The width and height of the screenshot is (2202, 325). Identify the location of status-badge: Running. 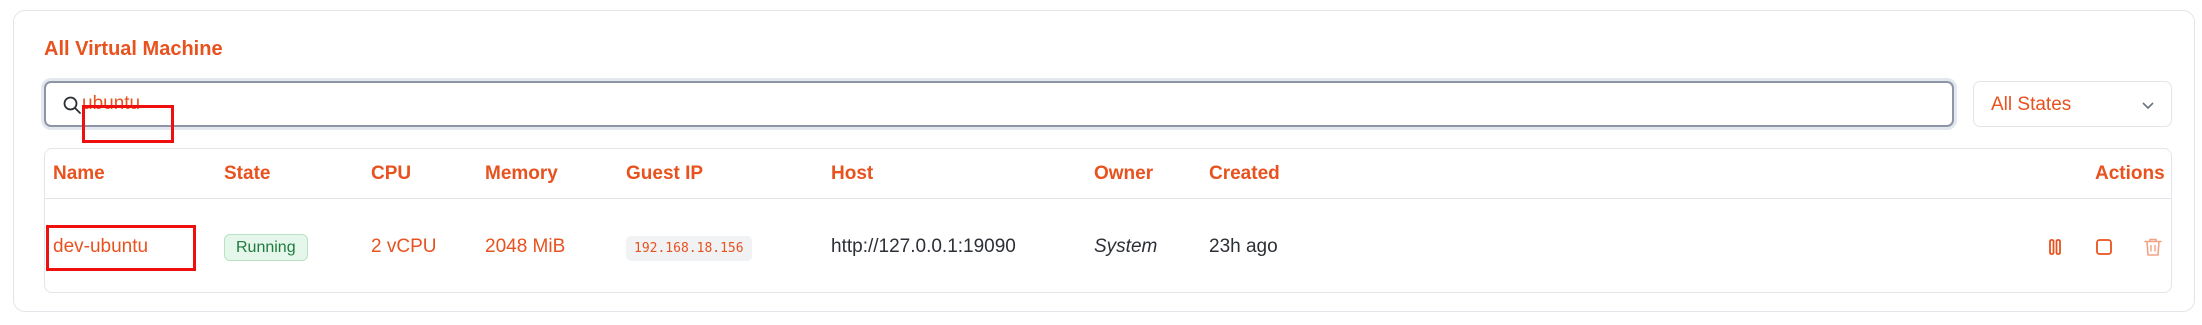
(266, 247).